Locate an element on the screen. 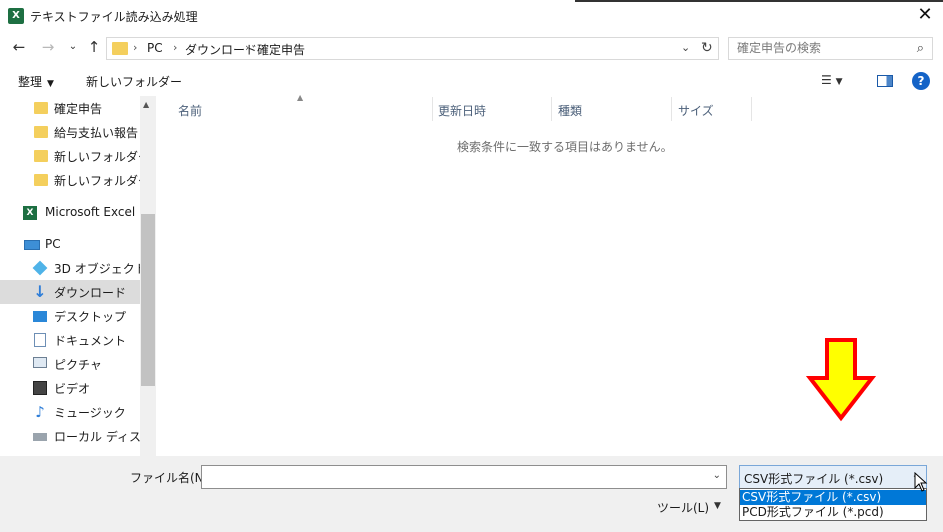  nav-item-documents: ドキュメント is located at coordinates (70, 340).